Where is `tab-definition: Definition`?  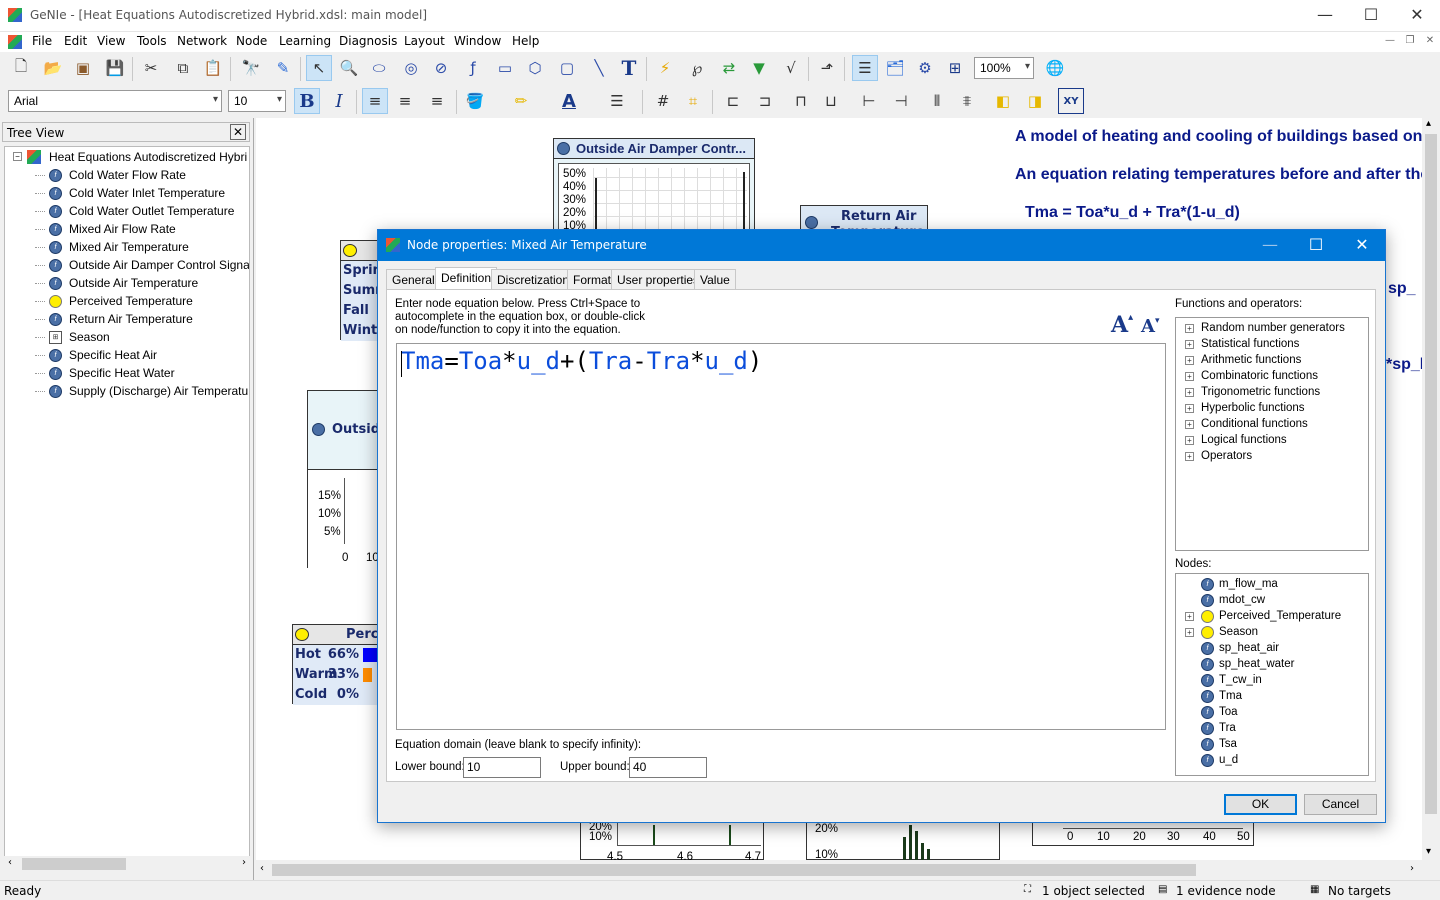 tab-definition: Definition is located at coordinates (466, 278).